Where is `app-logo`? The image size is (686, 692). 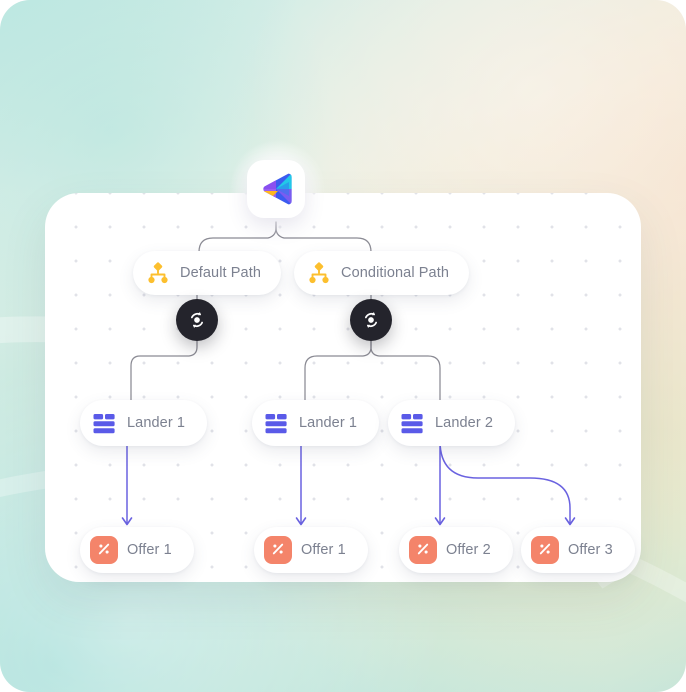
app-logo is located at coordinates (276, 189).